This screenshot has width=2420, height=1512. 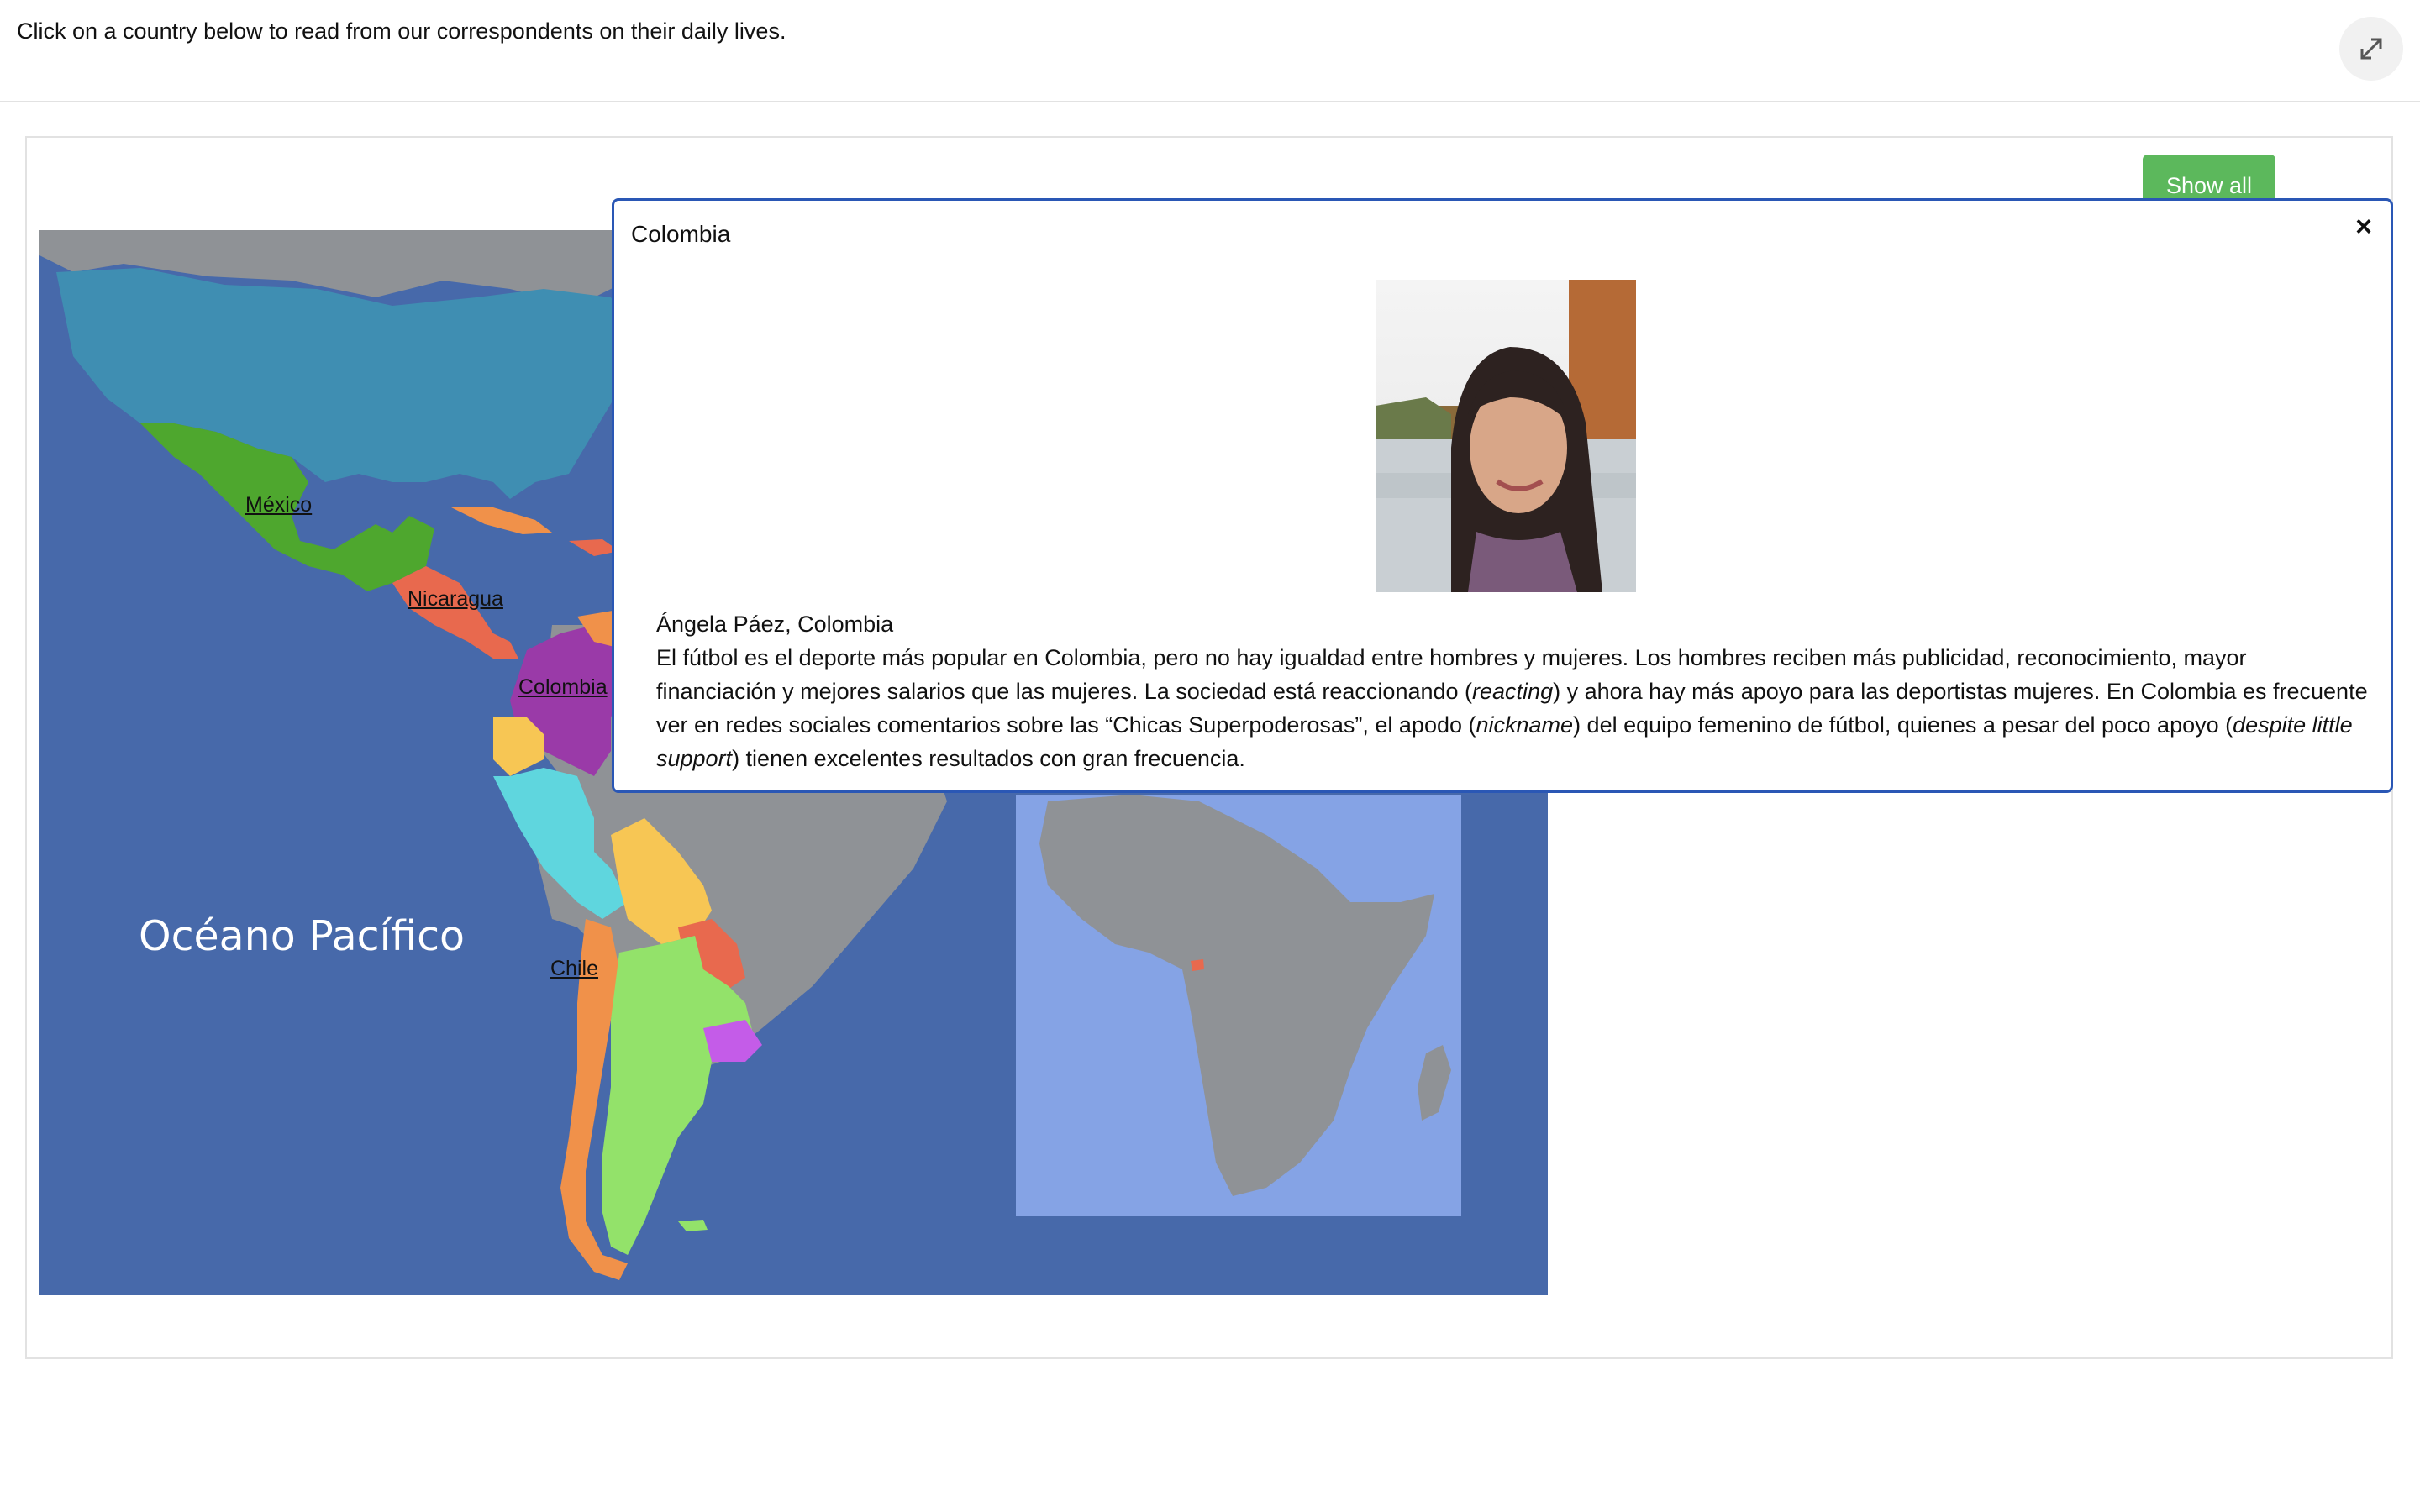 I want to click on central-america-shape, so click(x=455, y=612).